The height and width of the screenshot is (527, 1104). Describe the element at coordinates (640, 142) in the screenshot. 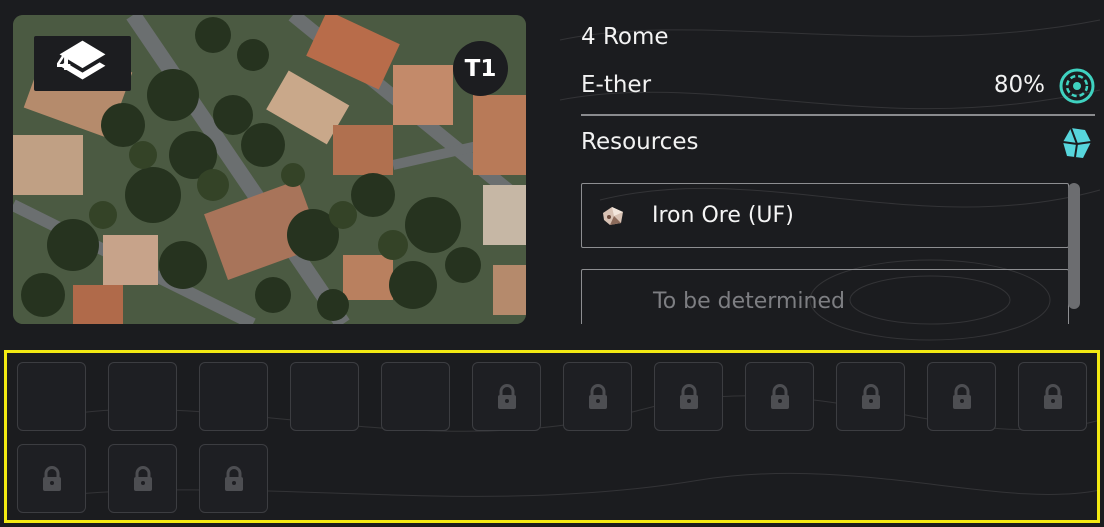

I see `resources-label: Resources` at that location.